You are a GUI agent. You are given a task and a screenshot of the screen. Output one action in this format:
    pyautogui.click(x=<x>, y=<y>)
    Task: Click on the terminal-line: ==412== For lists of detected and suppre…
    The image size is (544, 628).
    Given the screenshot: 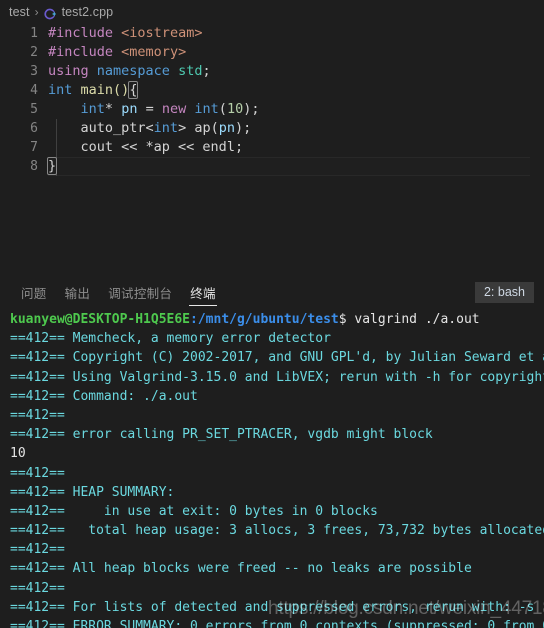 What is the action you would take?
    pyautogui.click(x=277, y=607)
    